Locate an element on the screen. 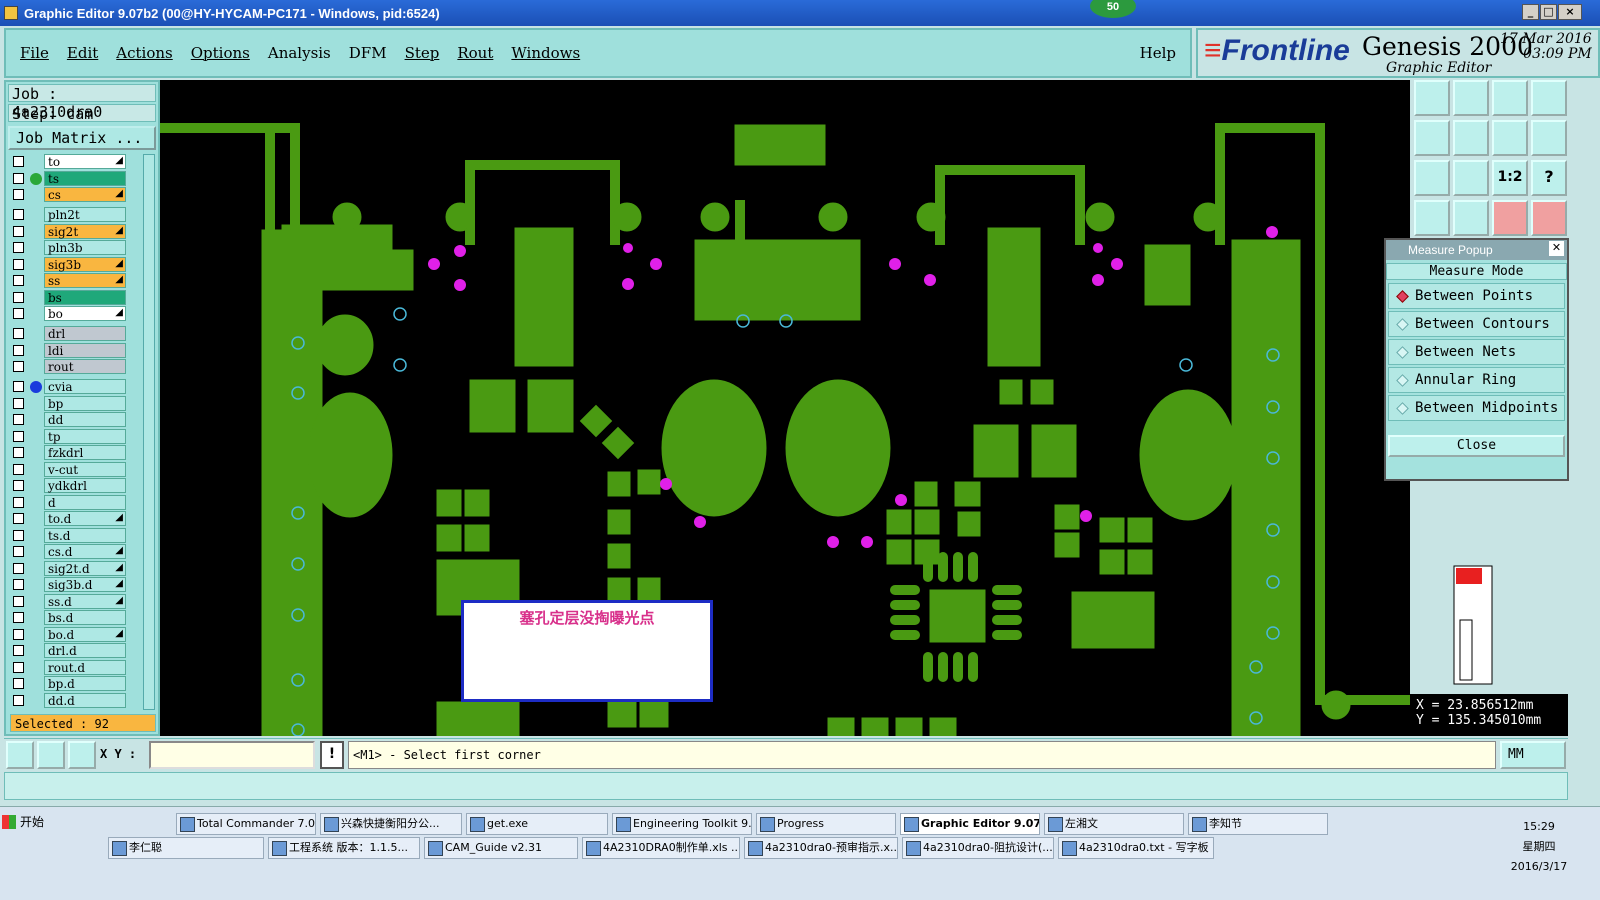  layer-name: bs is located at coordinates (85, 297).